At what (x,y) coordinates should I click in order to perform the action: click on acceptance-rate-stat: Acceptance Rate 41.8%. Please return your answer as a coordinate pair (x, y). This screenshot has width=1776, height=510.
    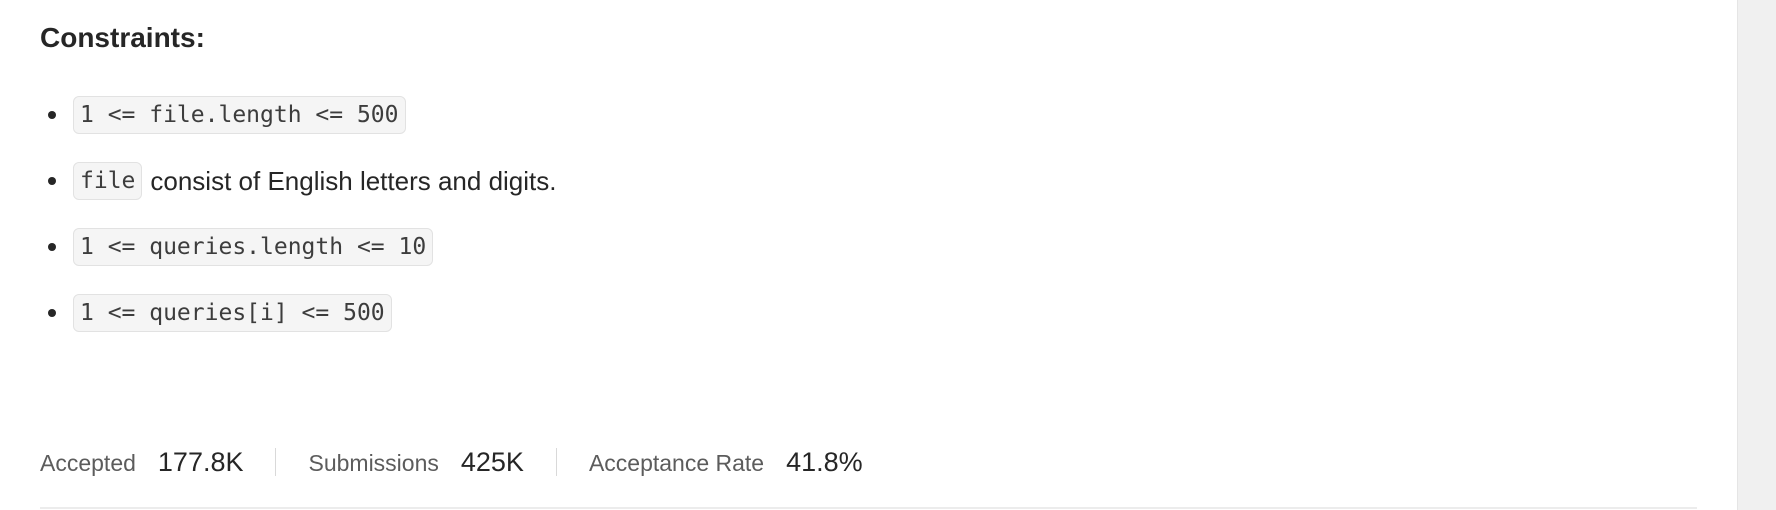
    Looking at the image, I should click on (726, 462).